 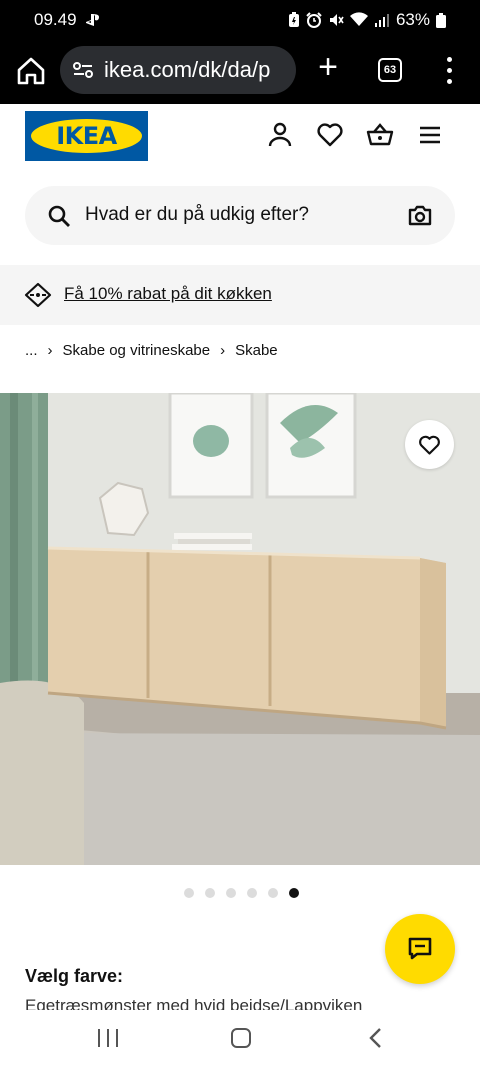 I want to click on breadcrumb-item-cabinets-vitrines: Skabe og vitrineskabe, so click(x=137, y=350).